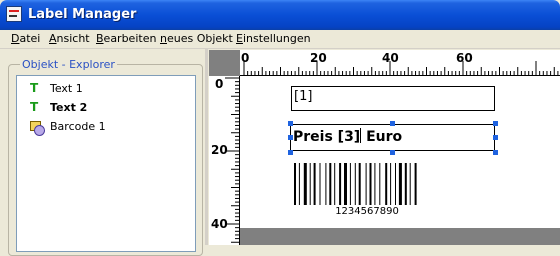  What do you see at coordinates (196, 38) in the screenshot?
I see `menu-neues-objekt: neues Objekt` at bounding box center [196, 38].